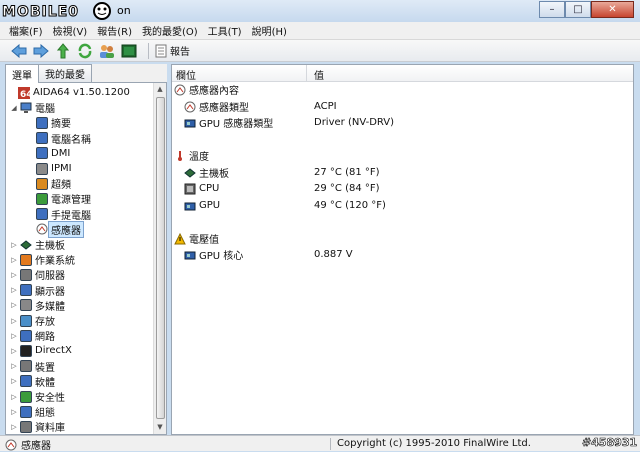 Image resolution: width=640 pixels, height=452 pixels. Describe the element at coordinates (434, 443) in the screenshot. I see `copyright-text: Copyright (c) 1995-2010 FinalWire Ltd.` at that location.